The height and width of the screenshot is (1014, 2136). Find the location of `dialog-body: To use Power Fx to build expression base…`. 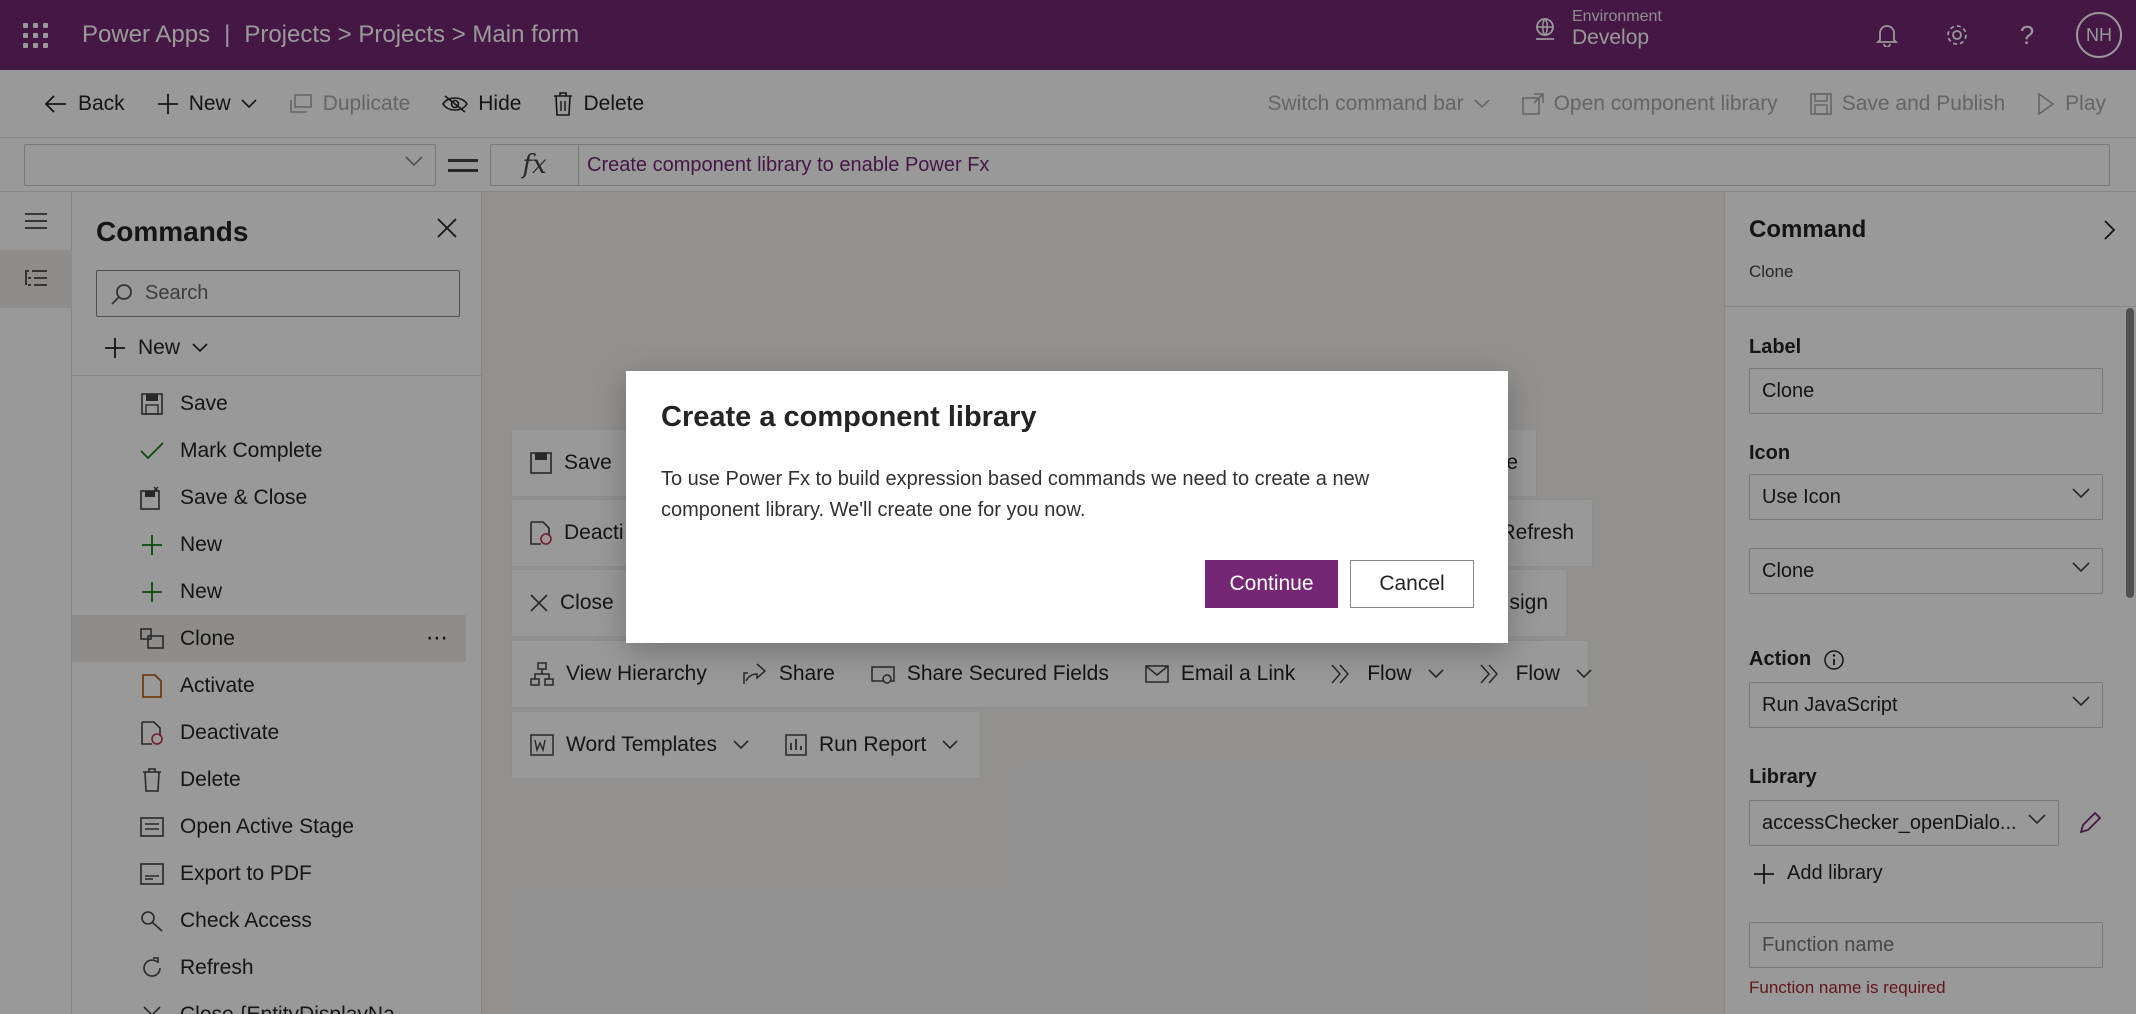

dialog-body: To use Power Fx to build expression base… is located at coordinates (1015, 494).